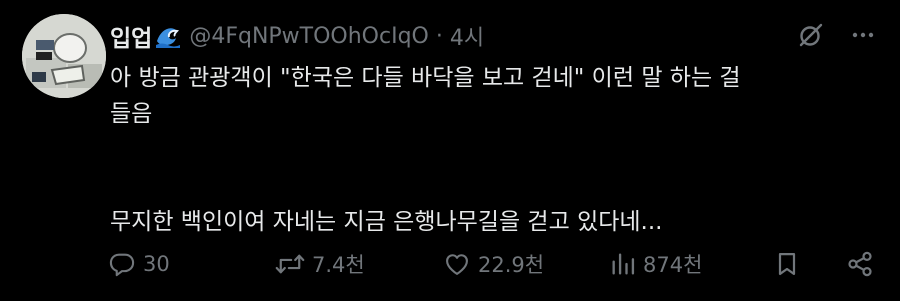  Describe the element at coordinates (425, 78) in the screenshot. I see `tweet-line-1: 아 방금 관광객이 "한국은 다들 바닥을 보고 걷네" 이런 말 하는 걸` at that location.